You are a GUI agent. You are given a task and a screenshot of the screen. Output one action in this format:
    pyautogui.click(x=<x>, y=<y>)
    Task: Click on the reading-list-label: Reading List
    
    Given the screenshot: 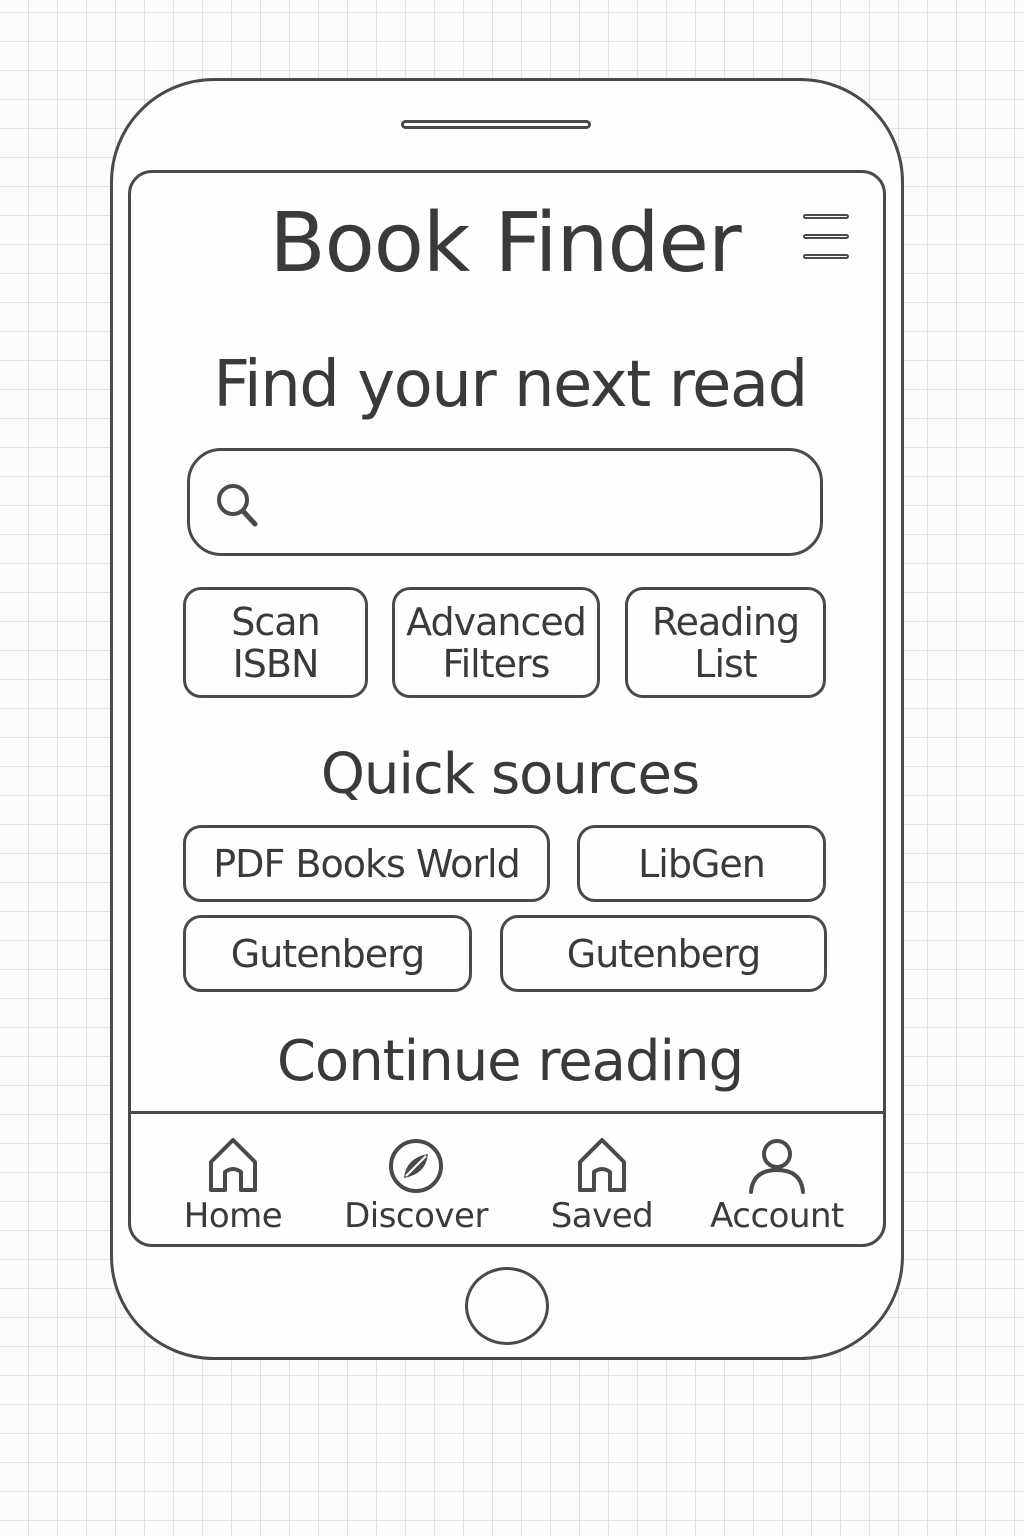 What is the action you would take?
    pyautogui.click(x=725, y=642)
    